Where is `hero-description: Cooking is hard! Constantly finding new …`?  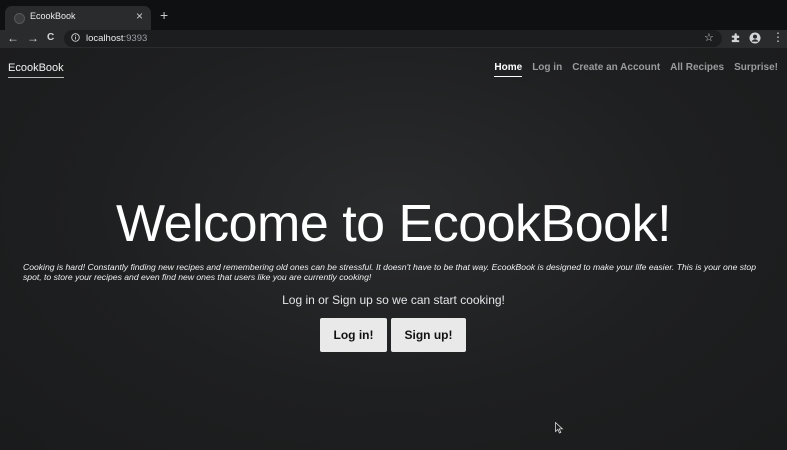
hero-description: Cooking is hard! Constantly finding new … is located at coordinates (389, 272).